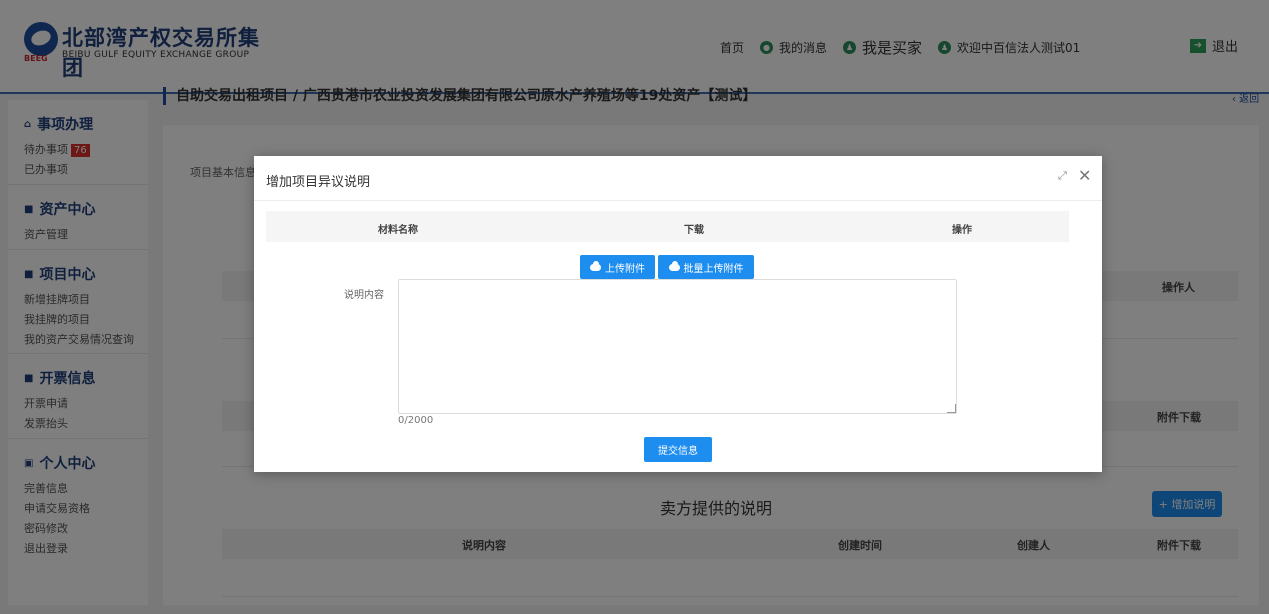 This screenshot has height=614, width=1269. I want to click on close-icon: ✕, so click(1084, 175).